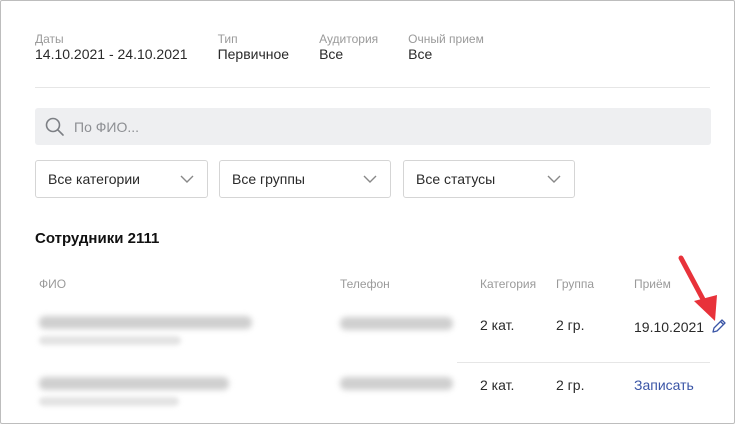  What do you see at coordinates (253, 54) in the screenshot?
I see `summary-type-value: Первичное` at bounding box center [253, 54].